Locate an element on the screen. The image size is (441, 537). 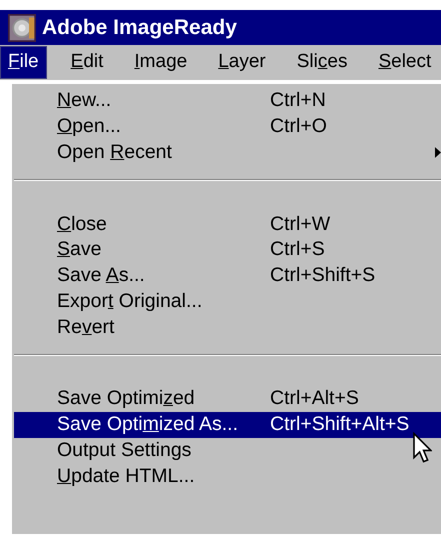
menu-item: Save Ctrl+S is located at coordinates (227, 250).